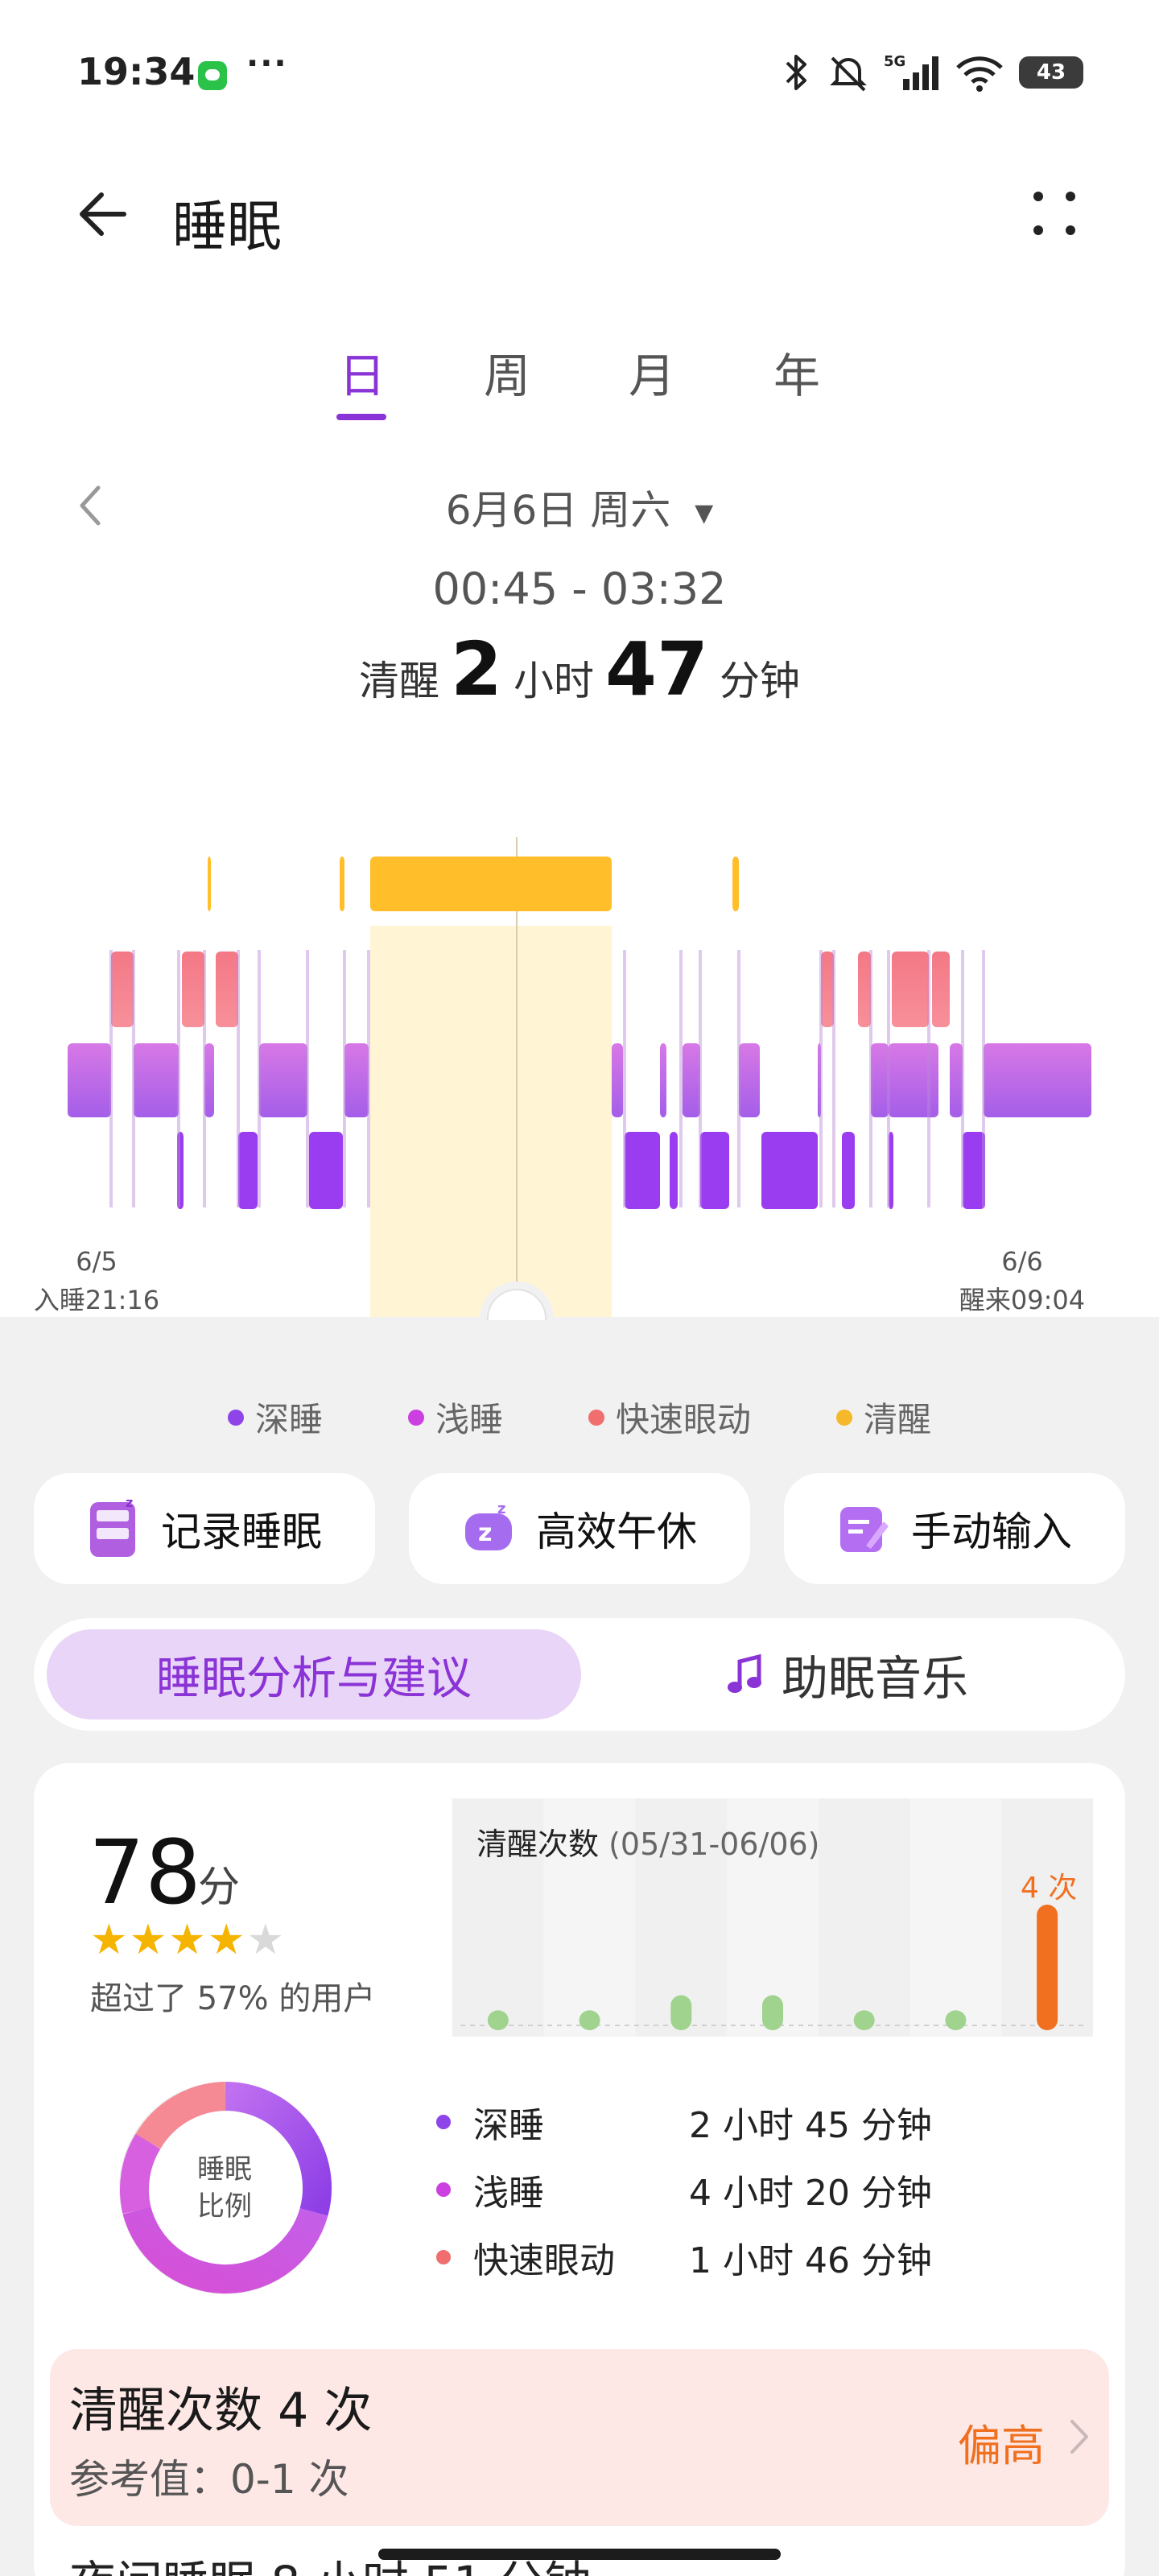 This screenshot has height=2576, width=1159. What do you see at coordinates (848, 74) in the screenshot?
I see `mute-icon` at bounding box center [848, 74].